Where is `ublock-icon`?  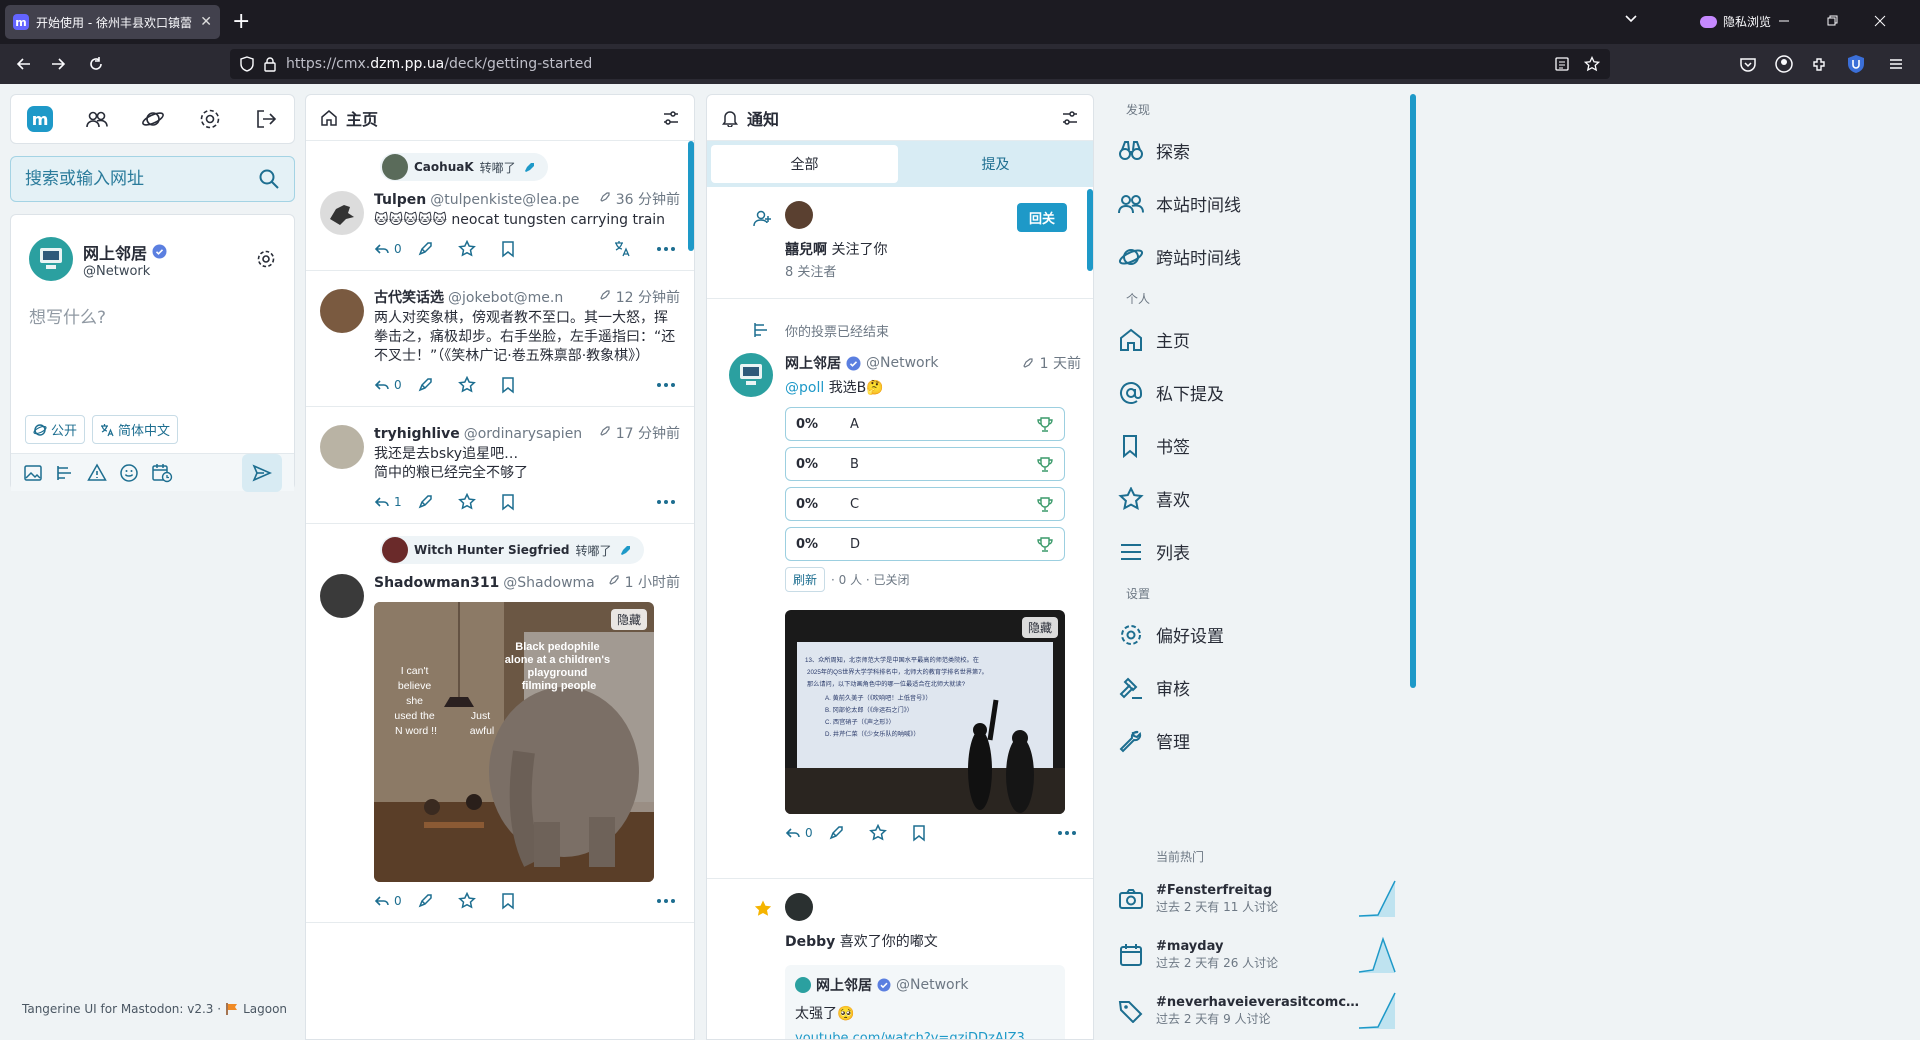 ublock-icon is located at coordinates (1856, 64).